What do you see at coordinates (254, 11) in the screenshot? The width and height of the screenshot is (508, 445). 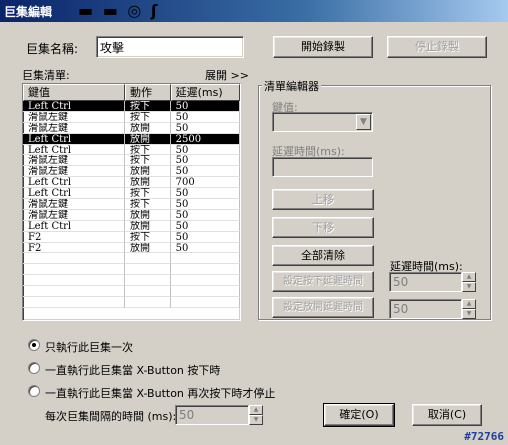 I see `title-bar: 巨集編輯 ▬ ▬ ◎ ʃ` at bounding box center [254, 11].